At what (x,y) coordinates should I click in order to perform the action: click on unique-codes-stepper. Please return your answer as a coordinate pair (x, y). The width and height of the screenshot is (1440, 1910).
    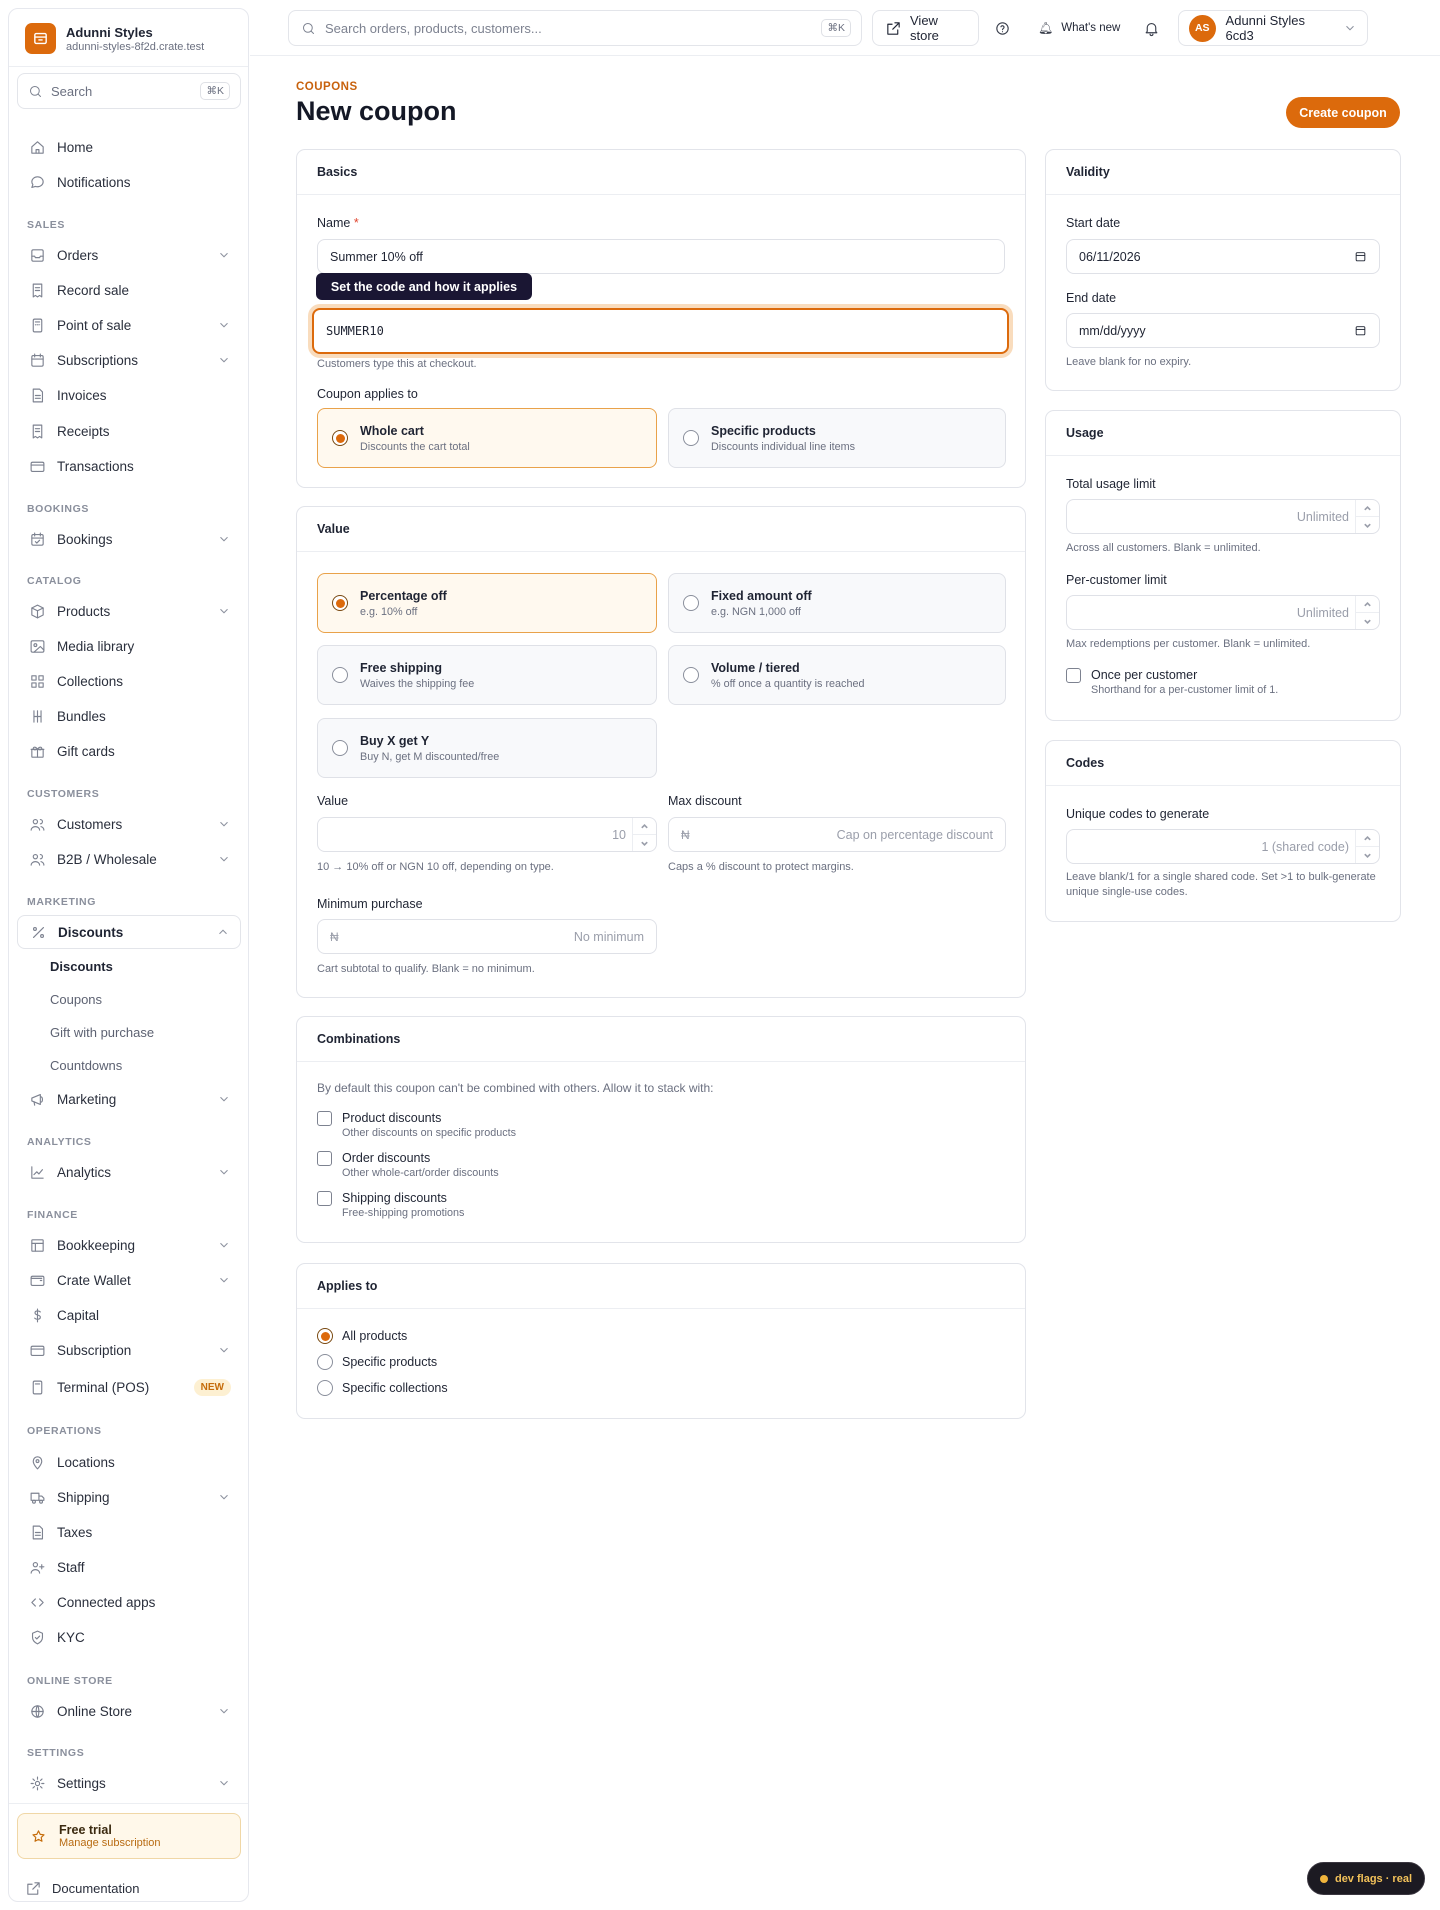
    Looking at the image, I should click on (1367, 846).